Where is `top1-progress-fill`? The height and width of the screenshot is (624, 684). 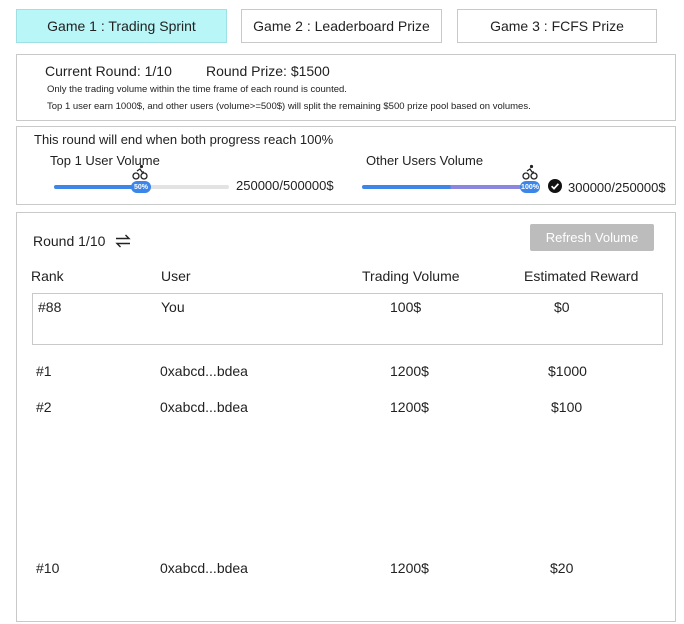
top1-progress-fill is located at coordinates (98, 187).